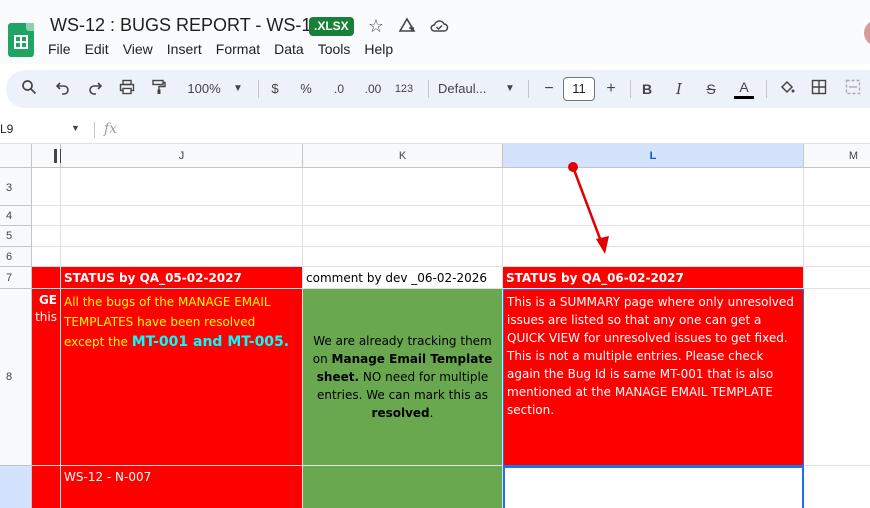 The width and height of the screenshot is (870, 508). What do you see at coordinates (647, 89) in the screenshot?
I see `bold-button: B` at bounding box center [647, 89].